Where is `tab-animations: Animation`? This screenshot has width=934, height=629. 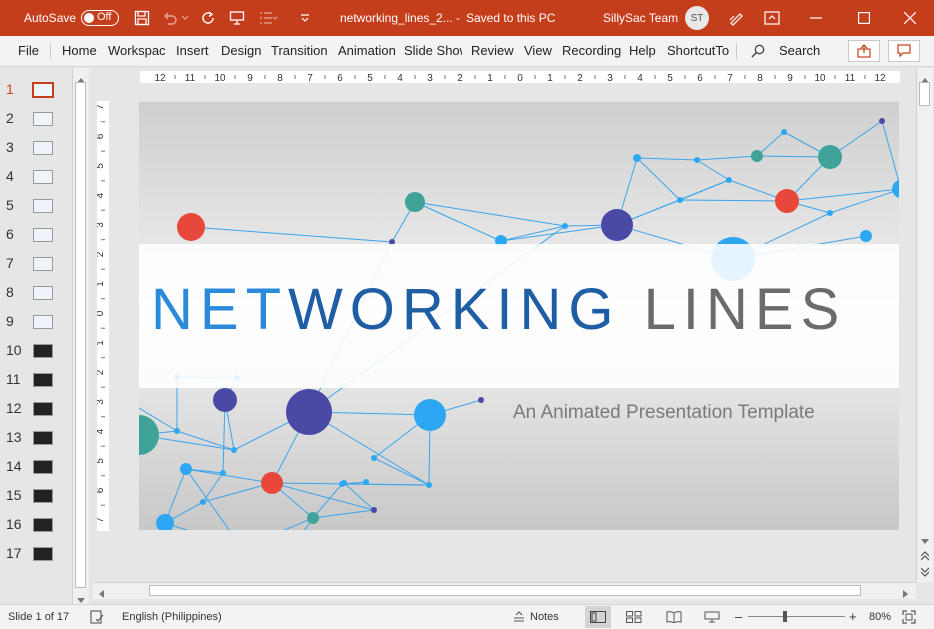
tab-animations: Animation is located at coordinates (368, 51).